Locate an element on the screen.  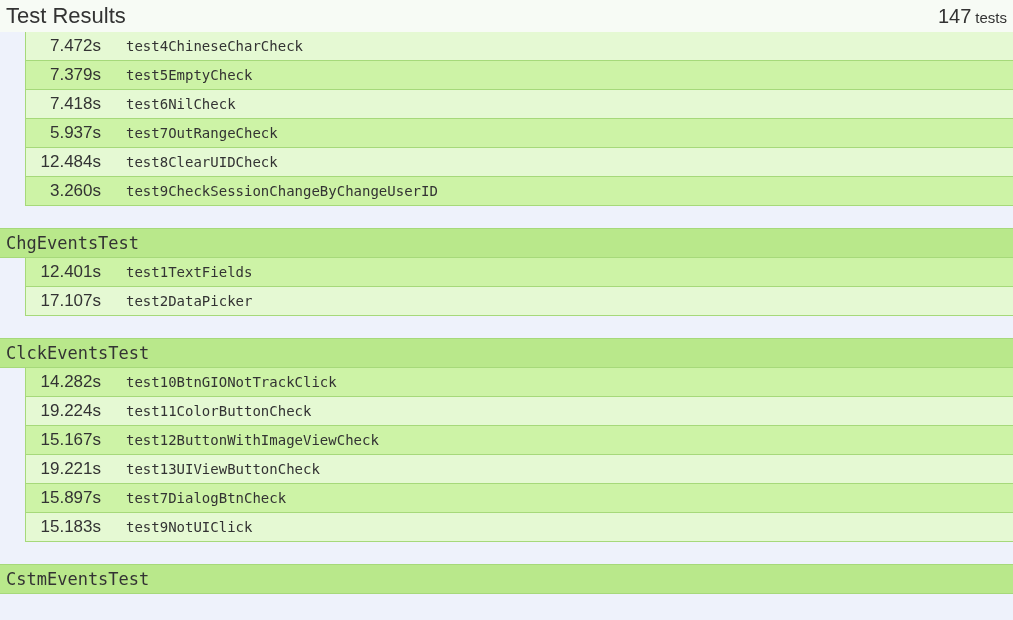
test-name: test8ClearUIDCheck is located at coordinates (202, 162).